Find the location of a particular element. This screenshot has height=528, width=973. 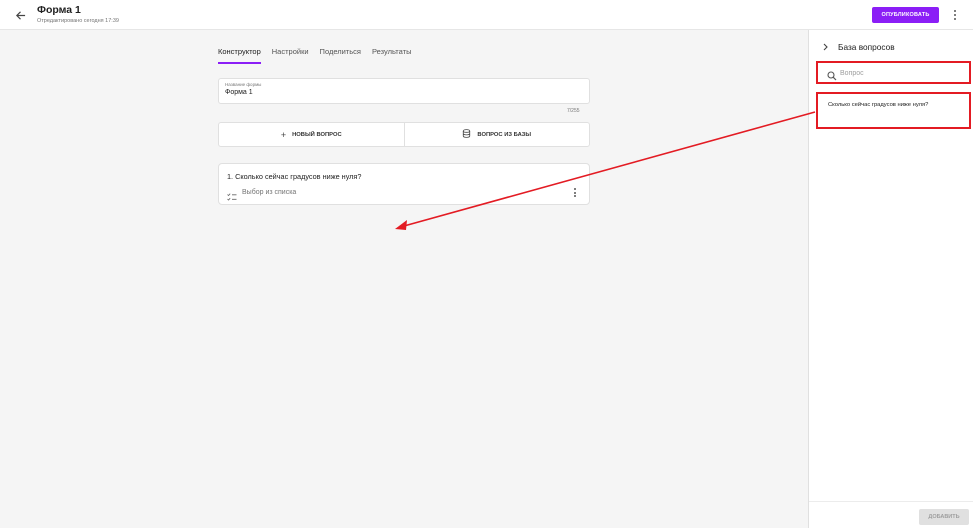

form-name-label: Название формы is located at coordinates (243, 84).